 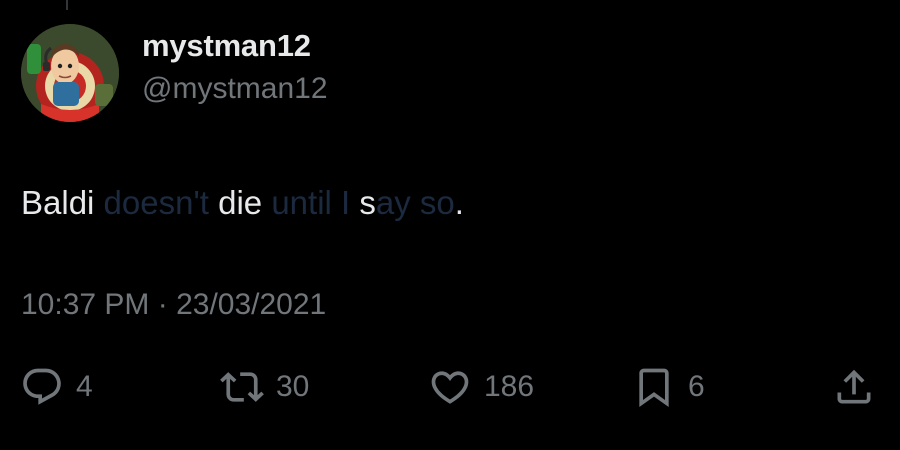 I want to click on user-handle: @mystman12, so click(x=235, y=89).